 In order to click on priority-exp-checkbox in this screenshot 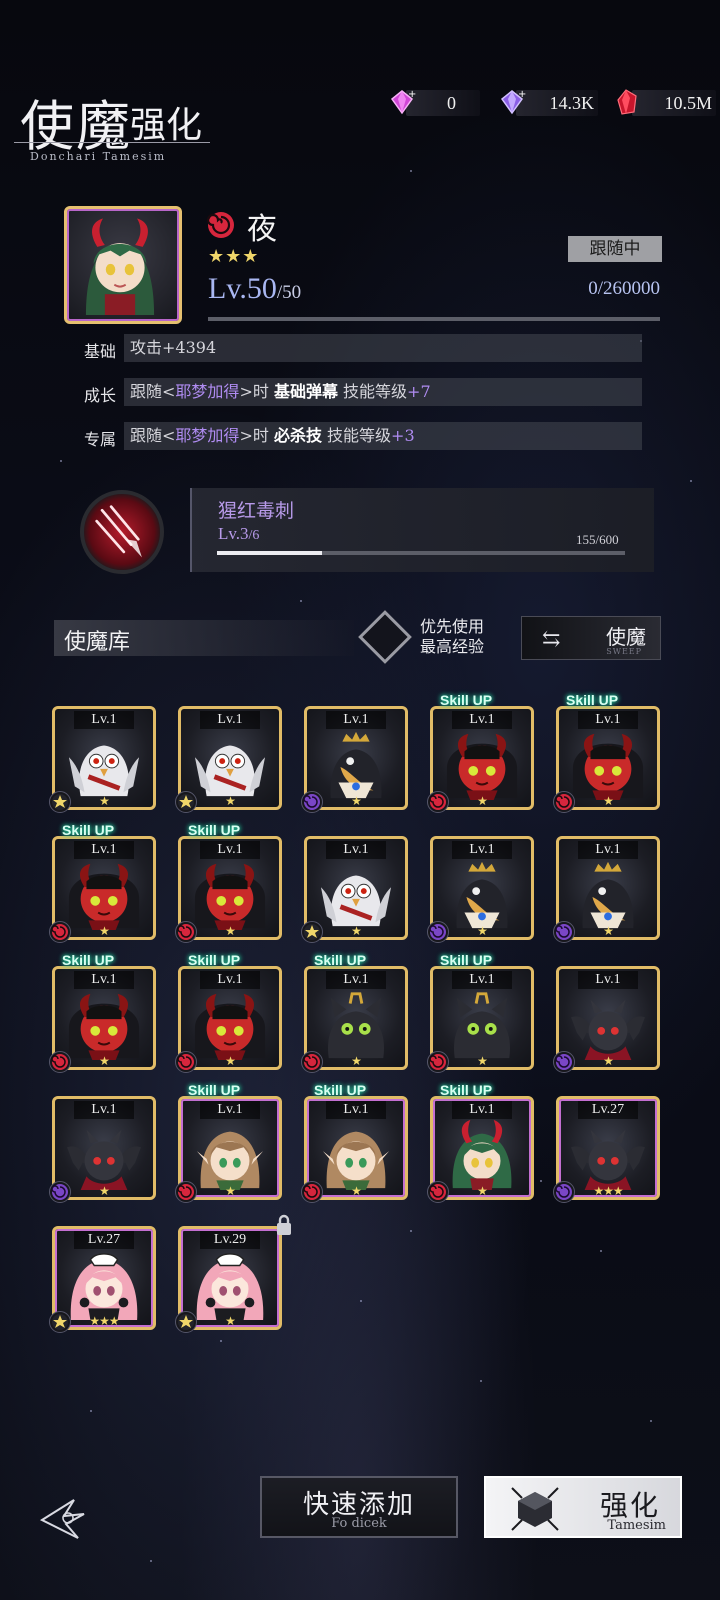, I will do `click(385, 637)`.